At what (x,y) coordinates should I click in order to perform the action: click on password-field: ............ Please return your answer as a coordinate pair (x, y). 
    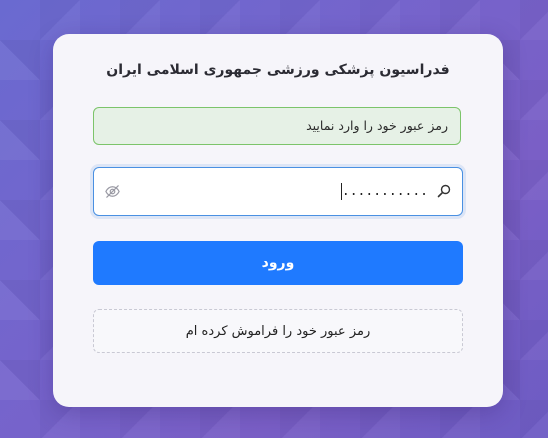
    Looking at the image, I should click on (278, 191).